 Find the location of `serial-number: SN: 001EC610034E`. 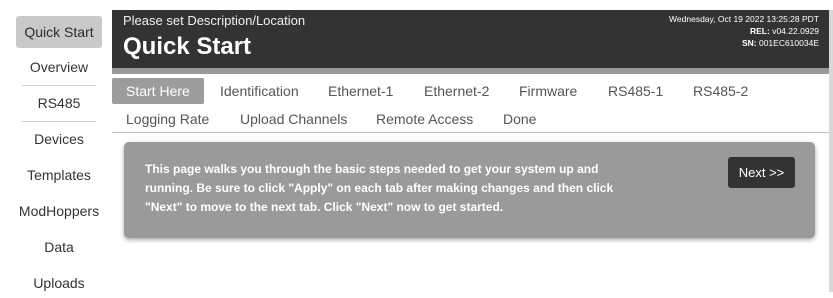

serial-number: SN: 001EC610034E is located at coordinates (744, 43).